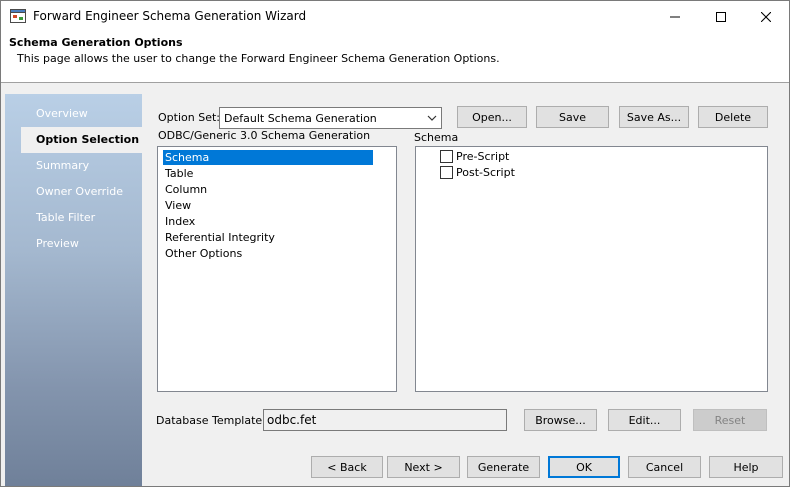 The image size is (790, 487). I want to click on save-button: Save, so click(572, 117).